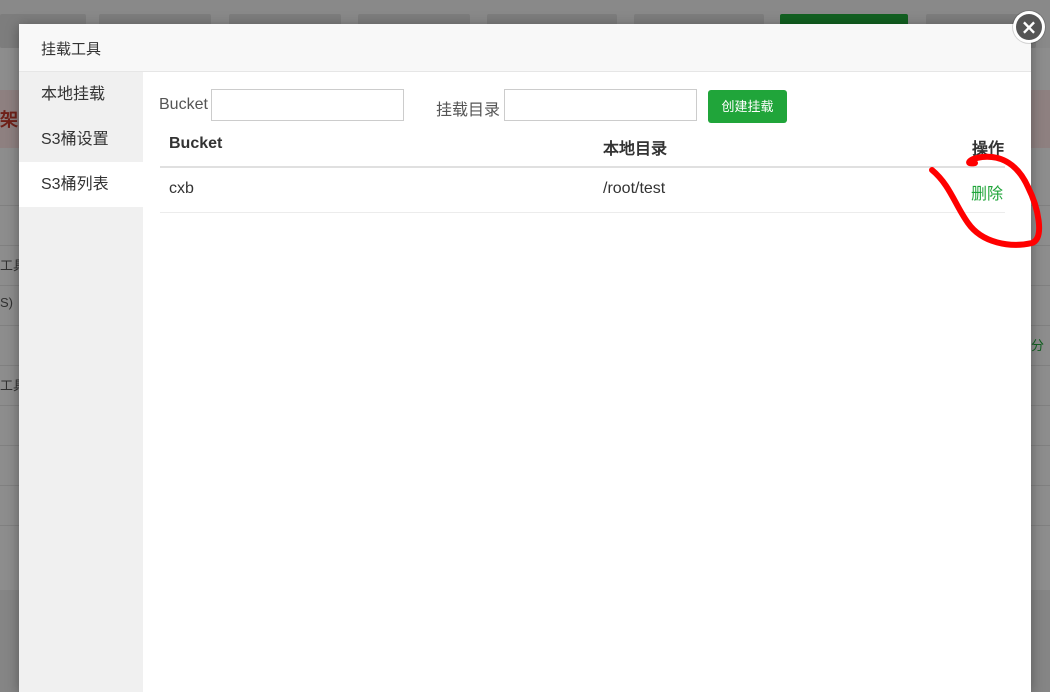 The image size is (1050, 692). What do you see at coordinates (525, 48) in the screenshot?
I see `dialog-header: 挂载工具` at bounding box center [525, 48].